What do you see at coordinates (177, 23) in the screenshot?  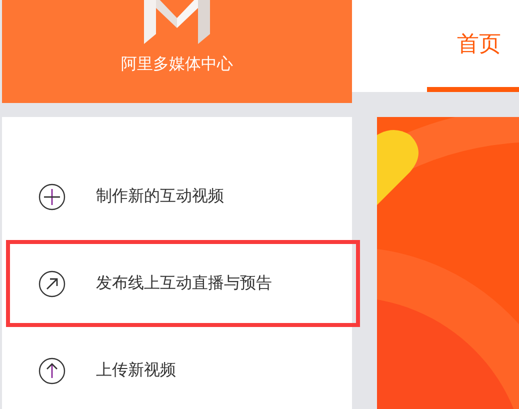 I see `logo-icon` at bounding box center [177, 23].